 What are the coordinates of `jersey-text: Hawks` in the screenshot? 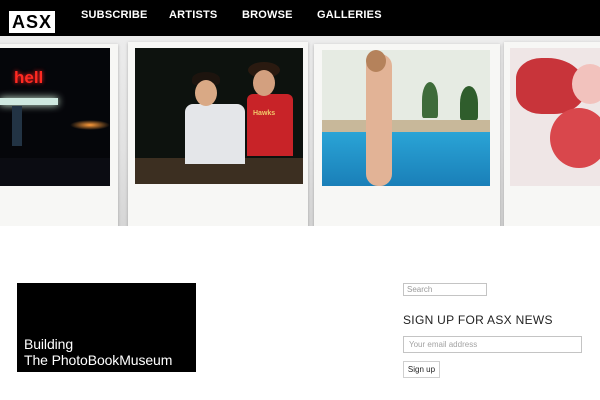 It's located at (264, 113).